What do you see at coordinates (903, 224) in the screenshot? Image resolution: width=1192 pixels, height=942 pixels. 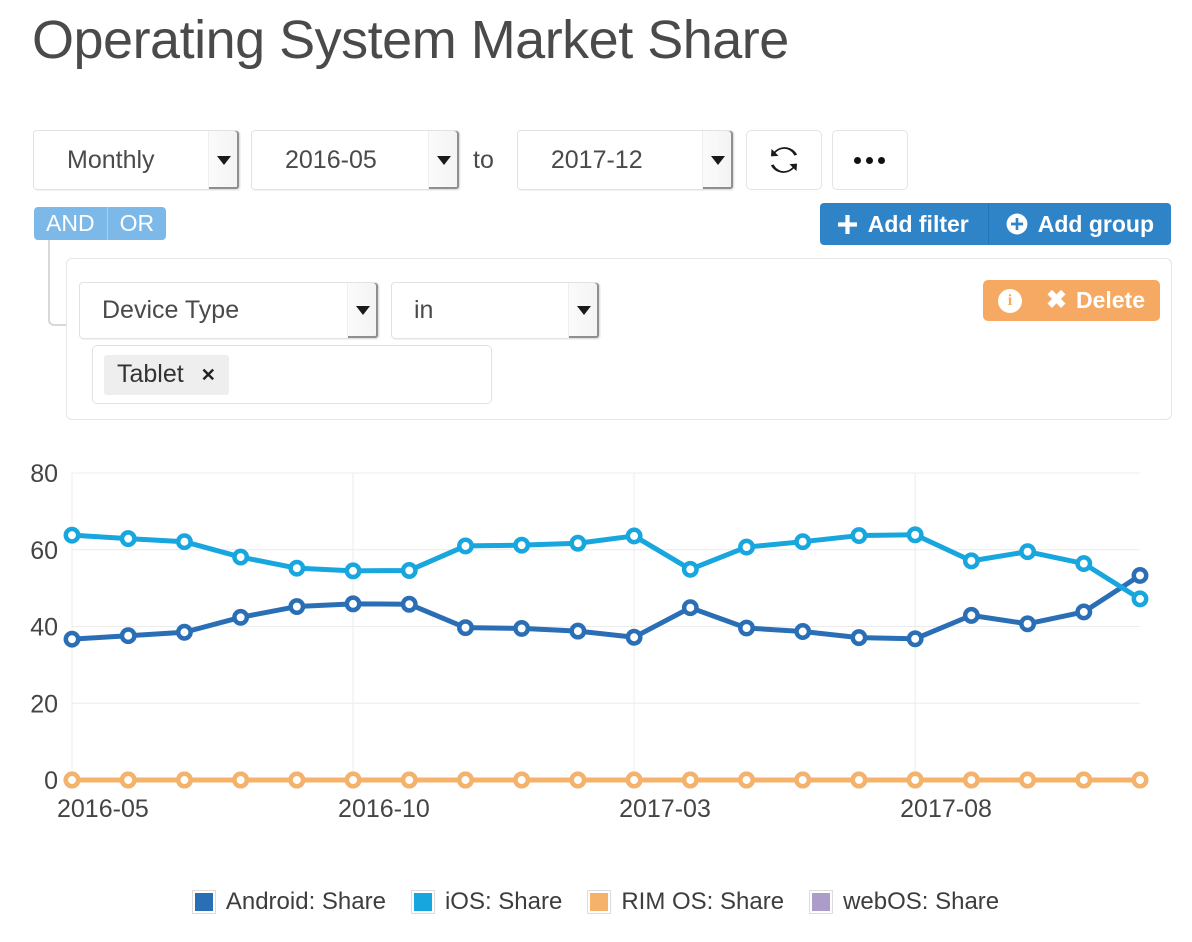 I see `add-filter-button: Add filter` at bounding box center [903, 224].